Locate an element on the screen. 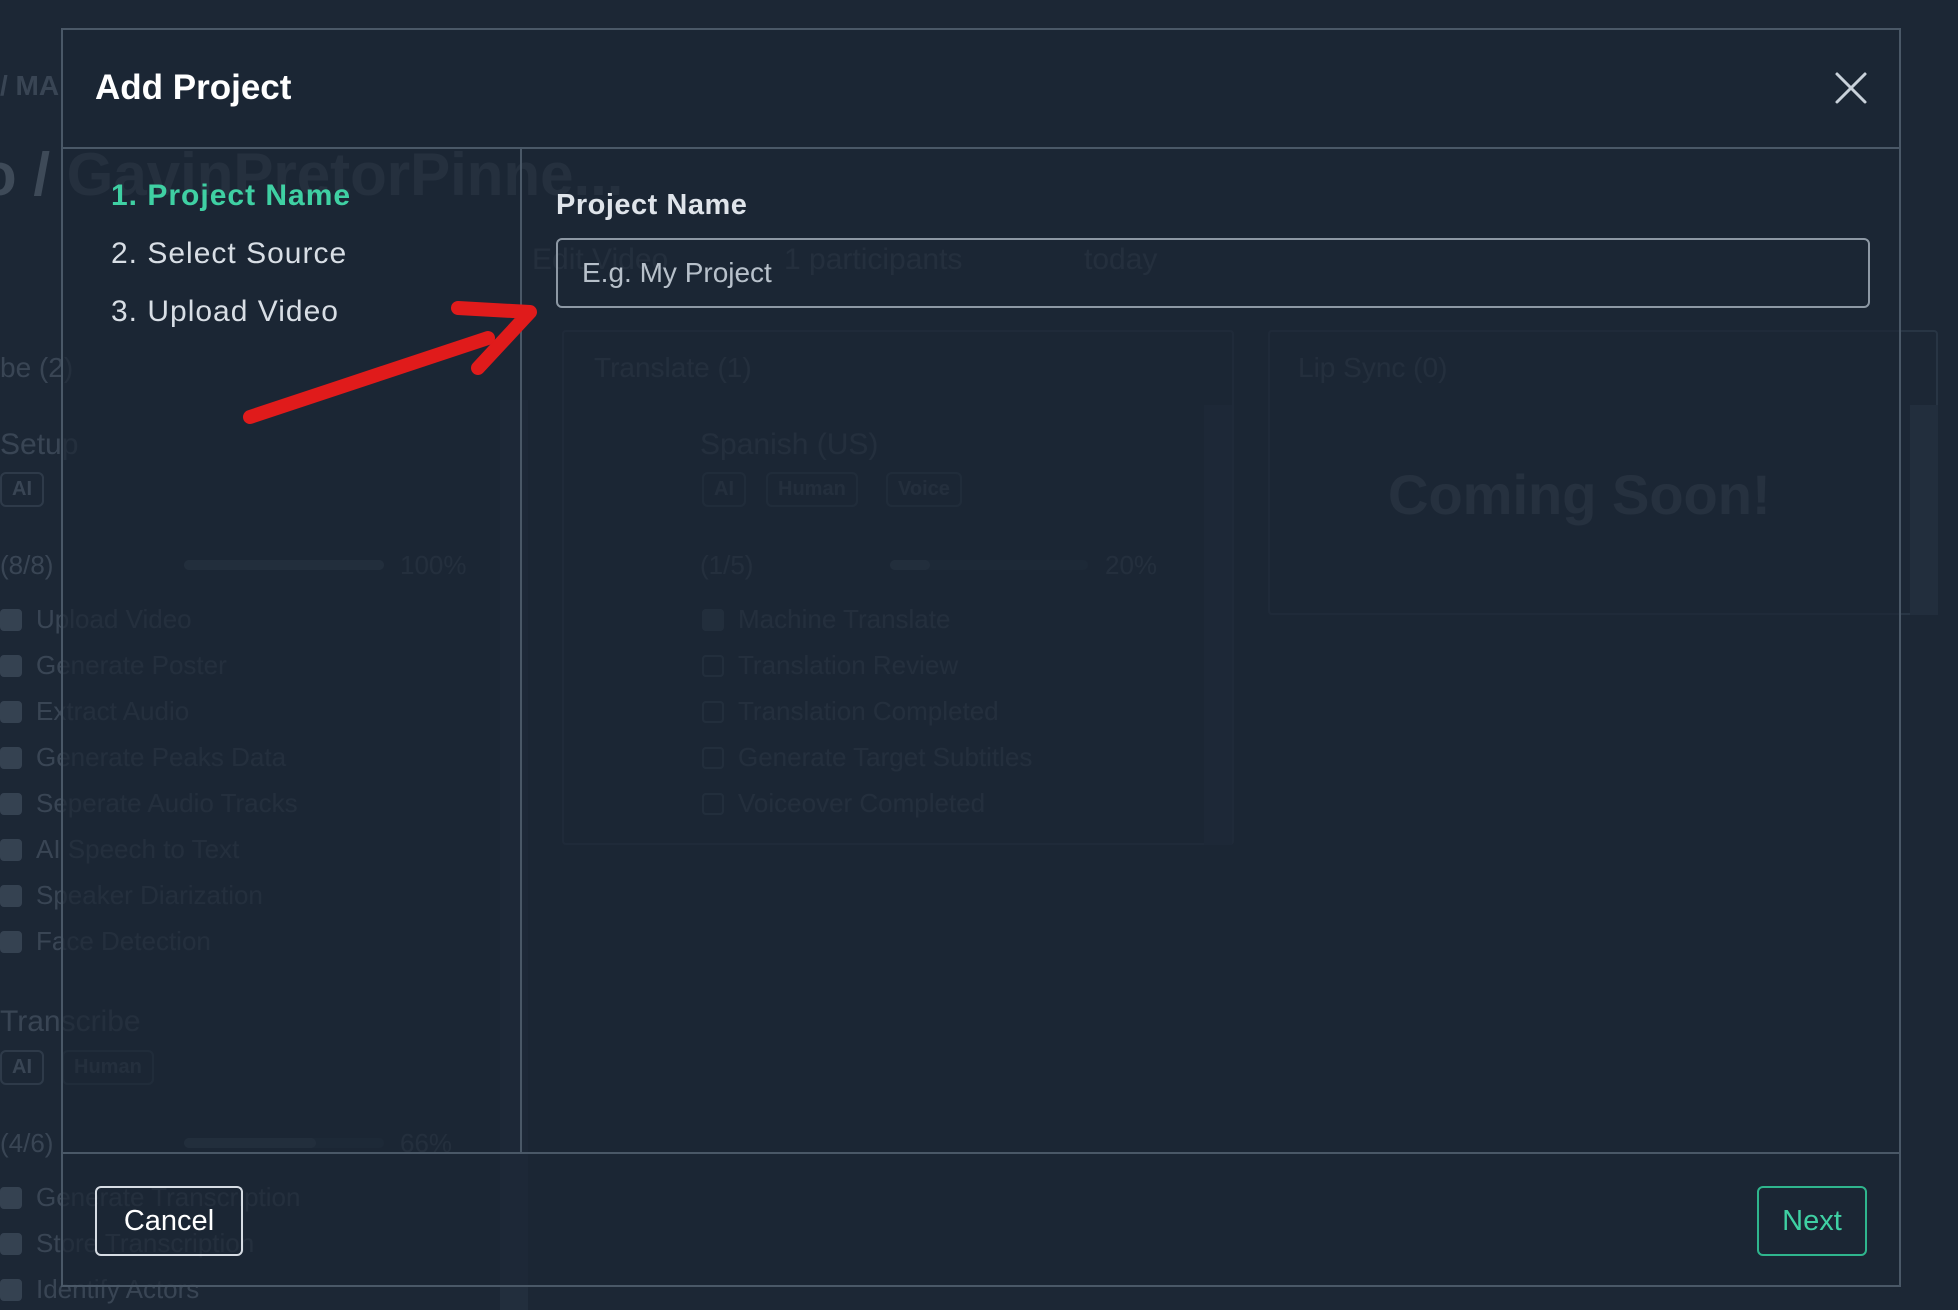 The image size is (1958, 1310). modal-header: Add Project is located at coordinates (981, 89).